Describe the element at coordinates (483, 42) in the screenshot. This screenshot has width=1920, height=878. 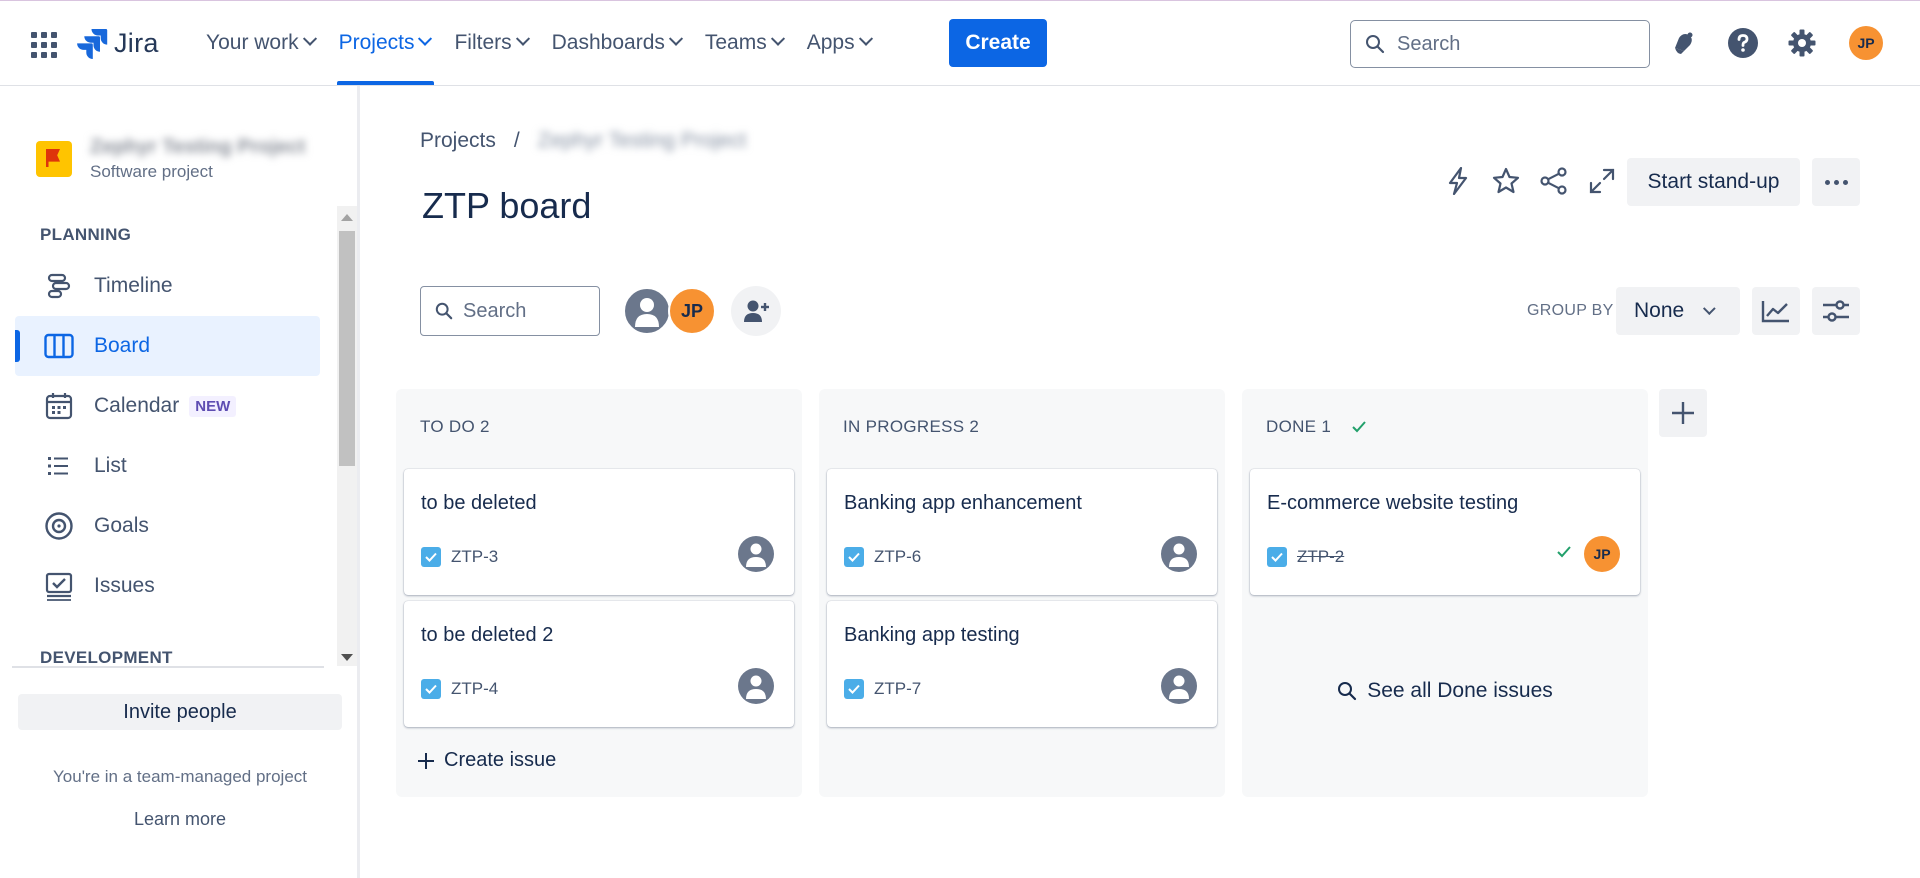
I see `nav-label: Filters` at that location.